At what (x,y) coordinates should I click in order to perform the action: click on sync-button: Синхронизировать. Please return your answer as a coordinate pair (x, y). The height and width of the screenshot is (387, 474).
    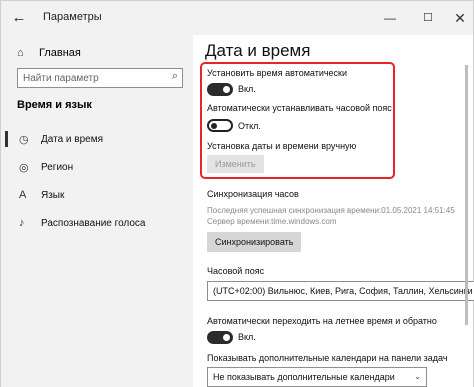
    Looking at the image, I should click on (254, 242).